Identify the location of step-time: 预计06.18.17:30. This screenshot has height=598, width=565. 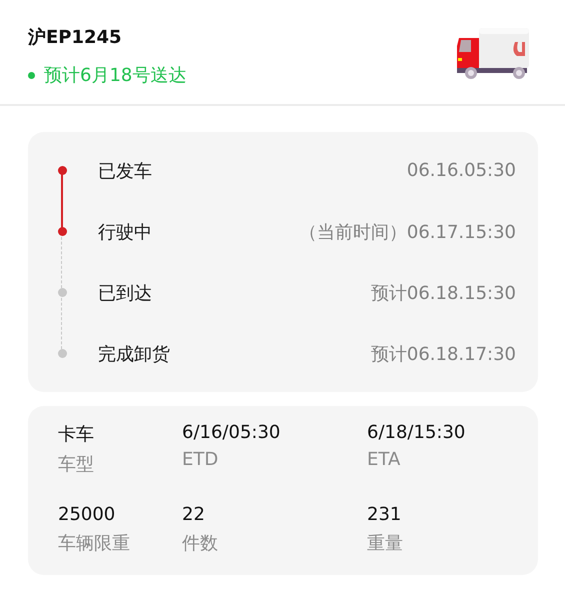
(443, 354).